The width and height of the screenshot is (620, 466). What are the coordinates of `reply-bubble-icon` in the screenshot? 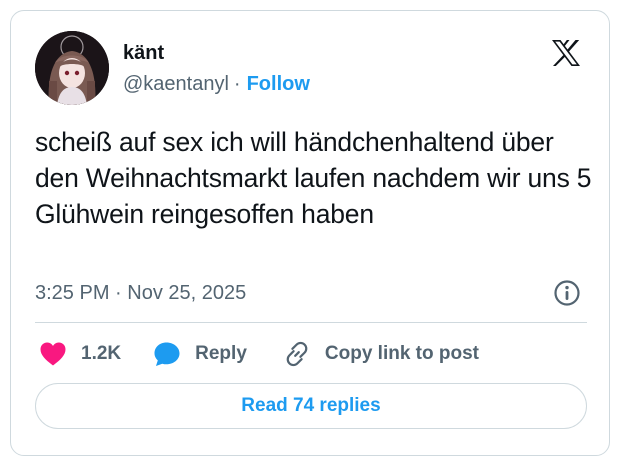 It's located at (167, 354).